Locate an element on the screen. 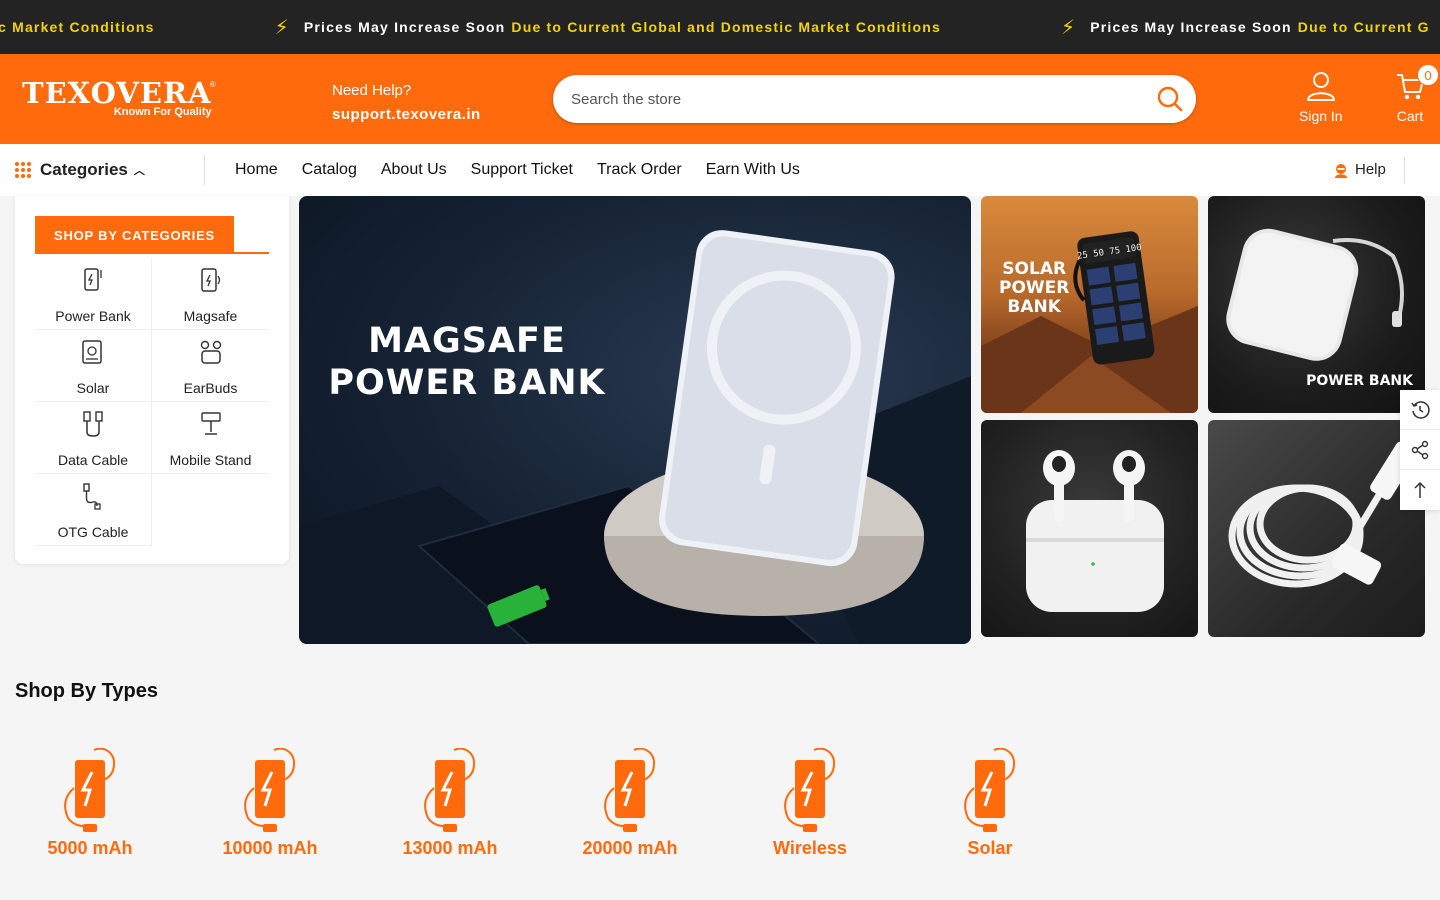 Image resolution: width=1440 pixels, height=900 pixels. back-to-top-button is located at coordinates (1420, 490).